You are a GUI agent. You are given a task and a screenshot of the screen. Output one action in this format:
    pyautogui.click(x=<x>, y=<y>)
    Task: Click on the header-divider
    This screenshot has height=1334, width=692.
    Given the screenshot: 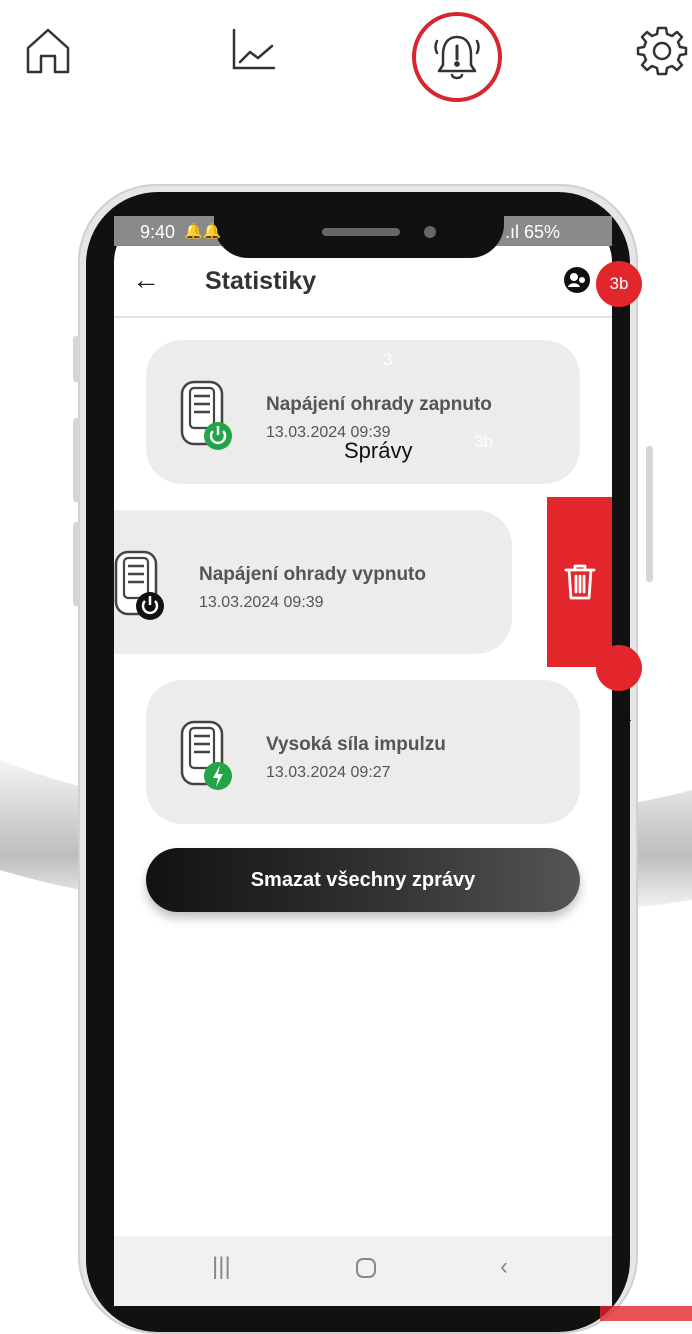 What is the action you would take?
    pyautogui.click(x=363, y=317)
    